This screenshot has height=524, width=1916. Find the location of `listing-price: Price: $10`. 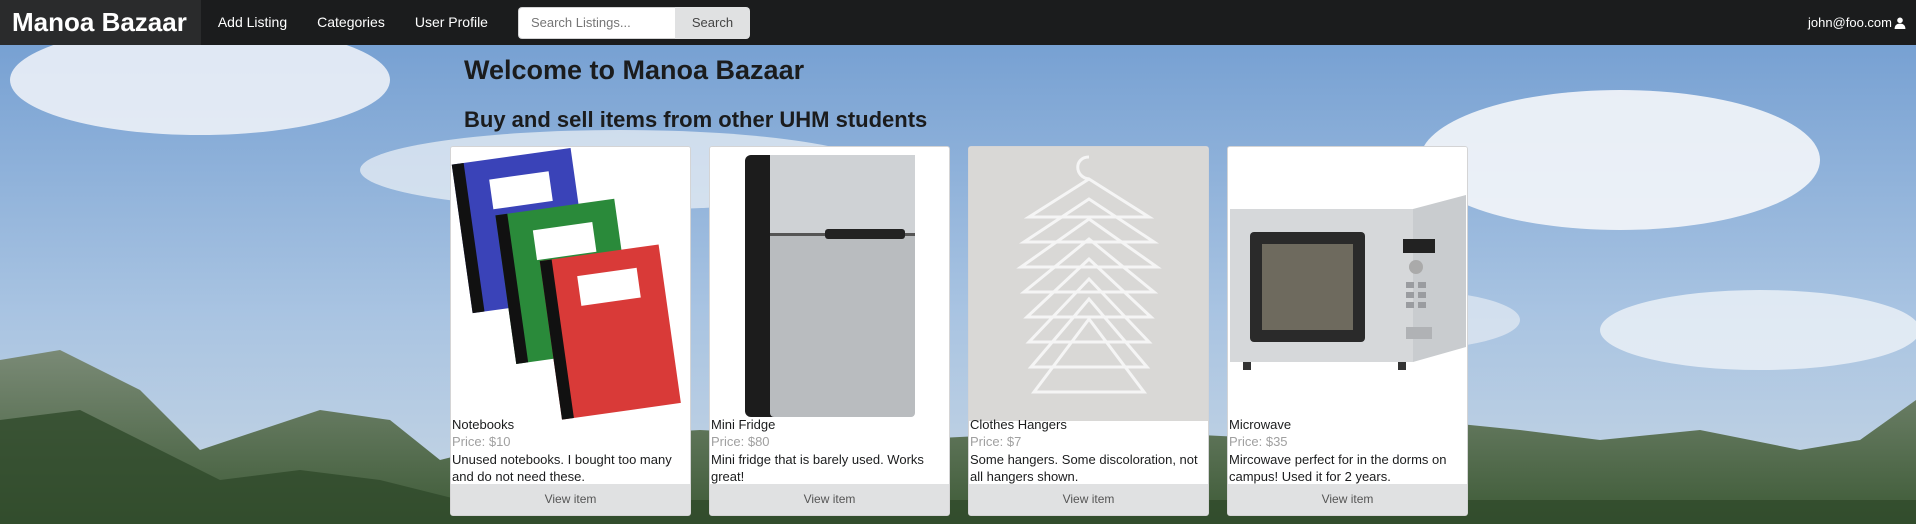

listing-price: Price: $10 is located at coordinates (481, 441).